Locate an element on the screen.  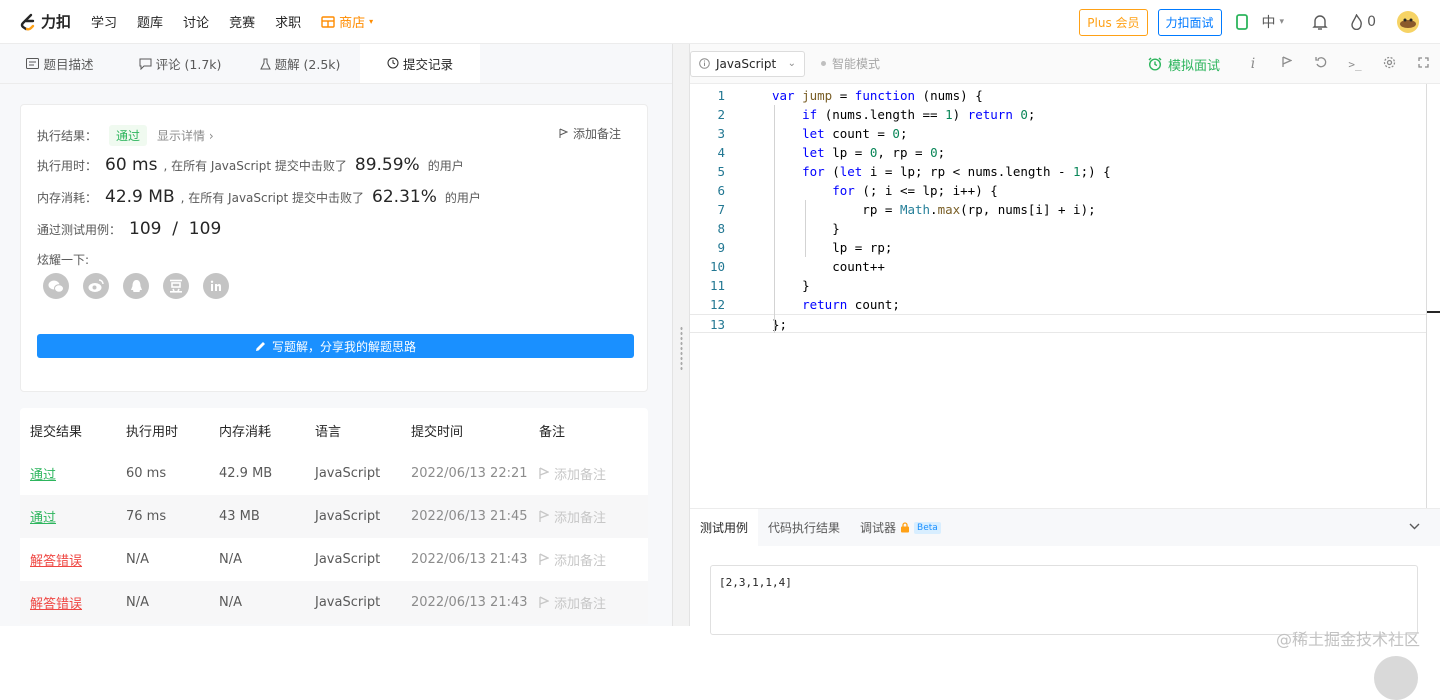
mock-interview-button: 模拟面试 is located at coordinates (1184, 64).